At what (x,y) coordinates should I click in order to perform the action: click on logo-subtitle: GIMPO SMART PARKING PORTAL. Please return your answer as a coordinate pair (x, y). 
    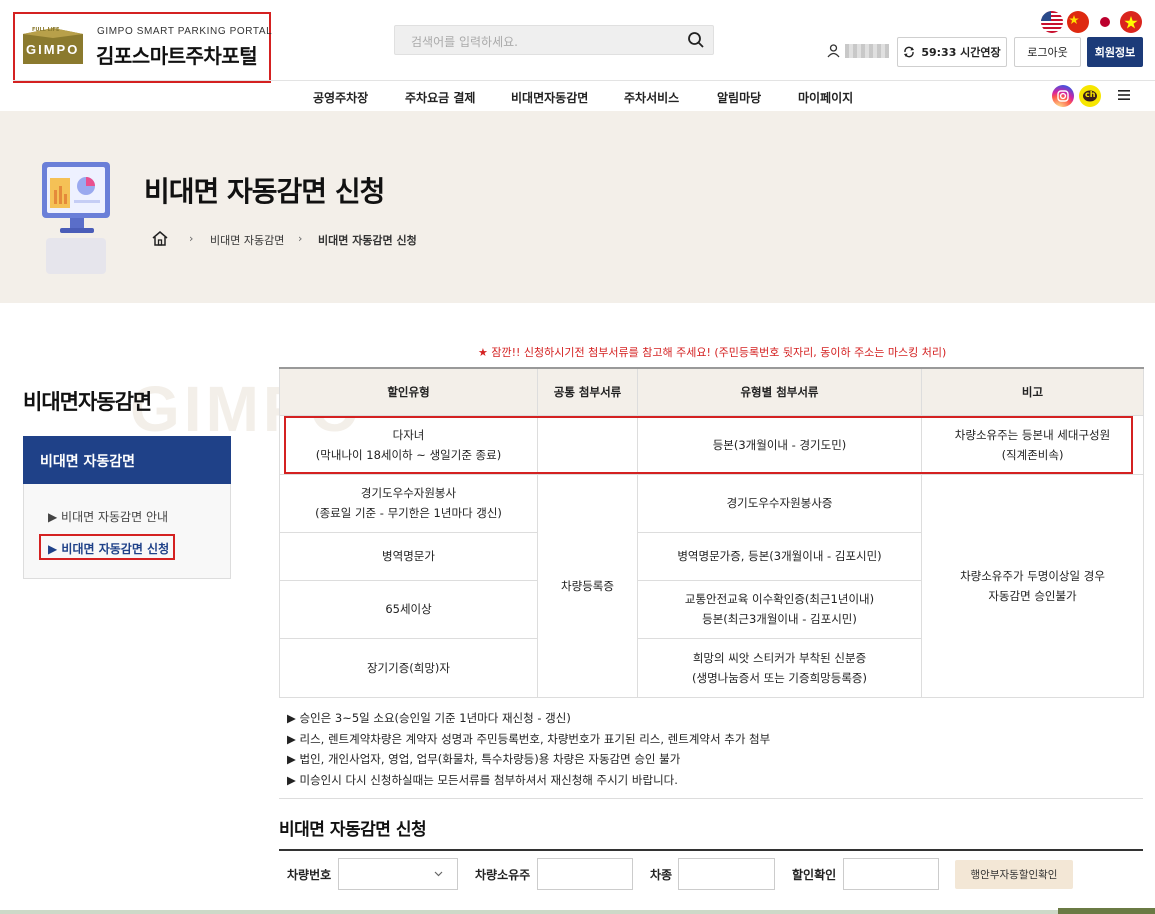
    Looking at the image, I should click on (185, 31).